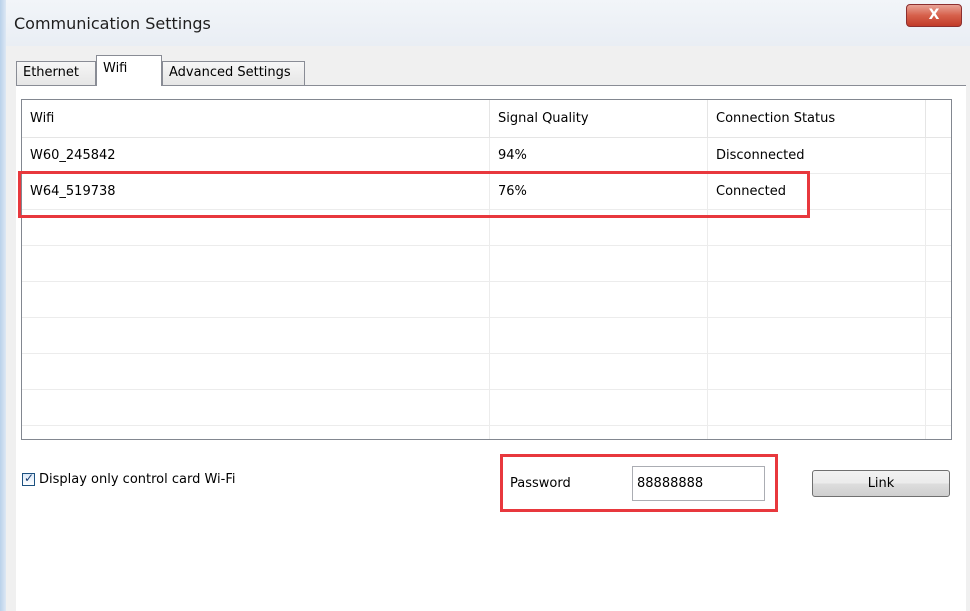 The width and height of the screenshot is (970, 611). I want to click on close-icon: X, so click(934, 15).